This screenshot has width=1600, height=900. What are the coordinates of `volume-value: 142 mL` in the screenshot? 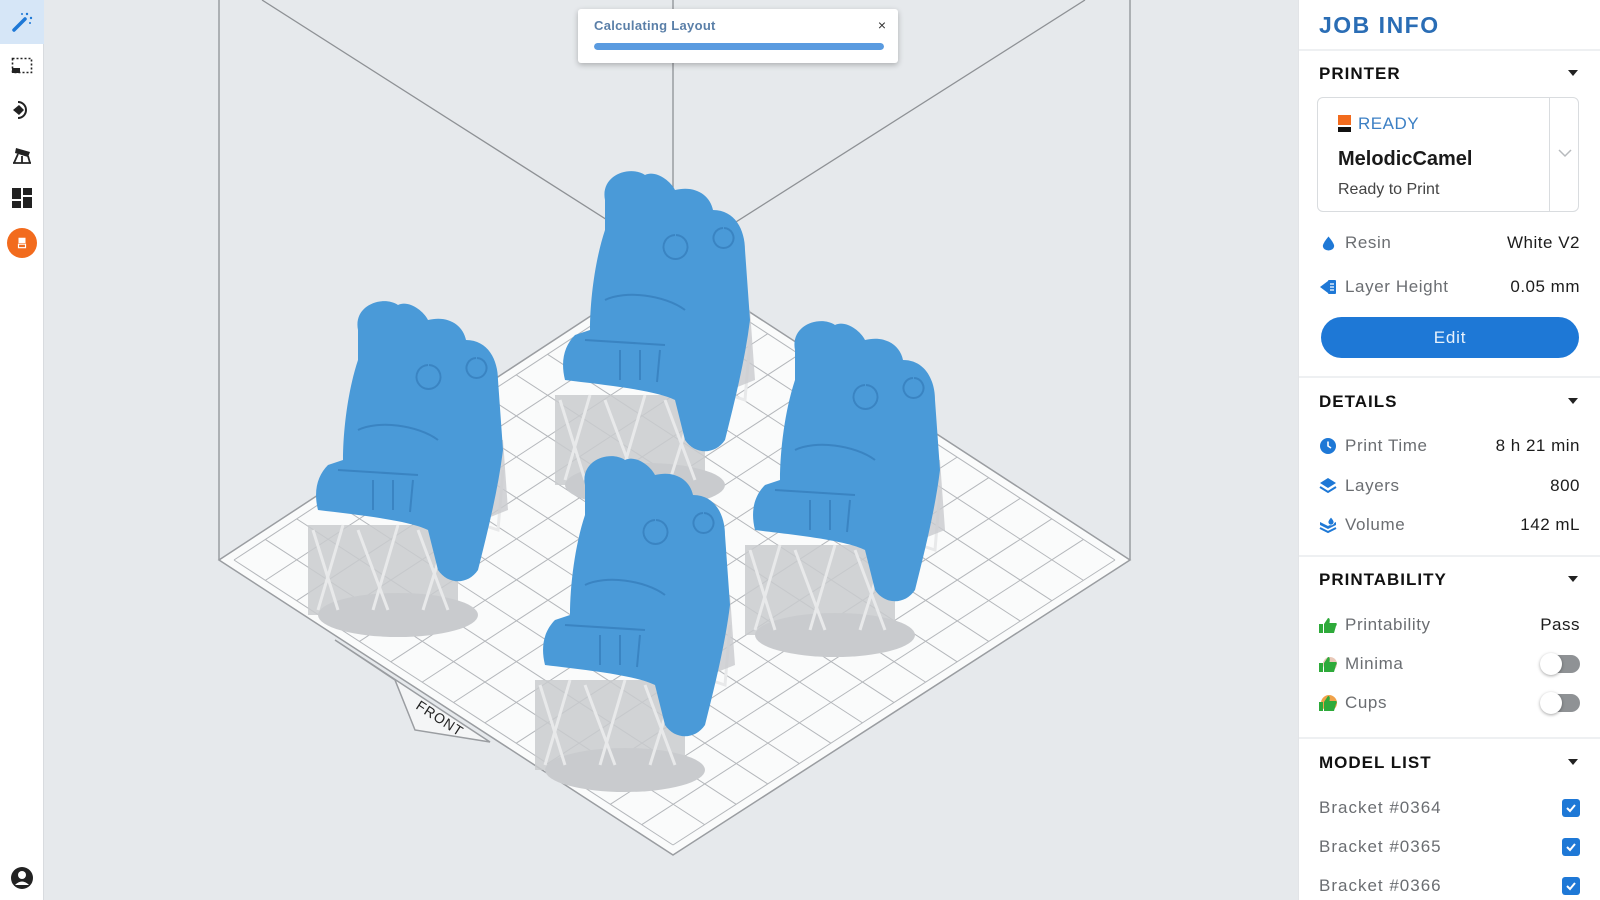 It's located at (1550, 524).